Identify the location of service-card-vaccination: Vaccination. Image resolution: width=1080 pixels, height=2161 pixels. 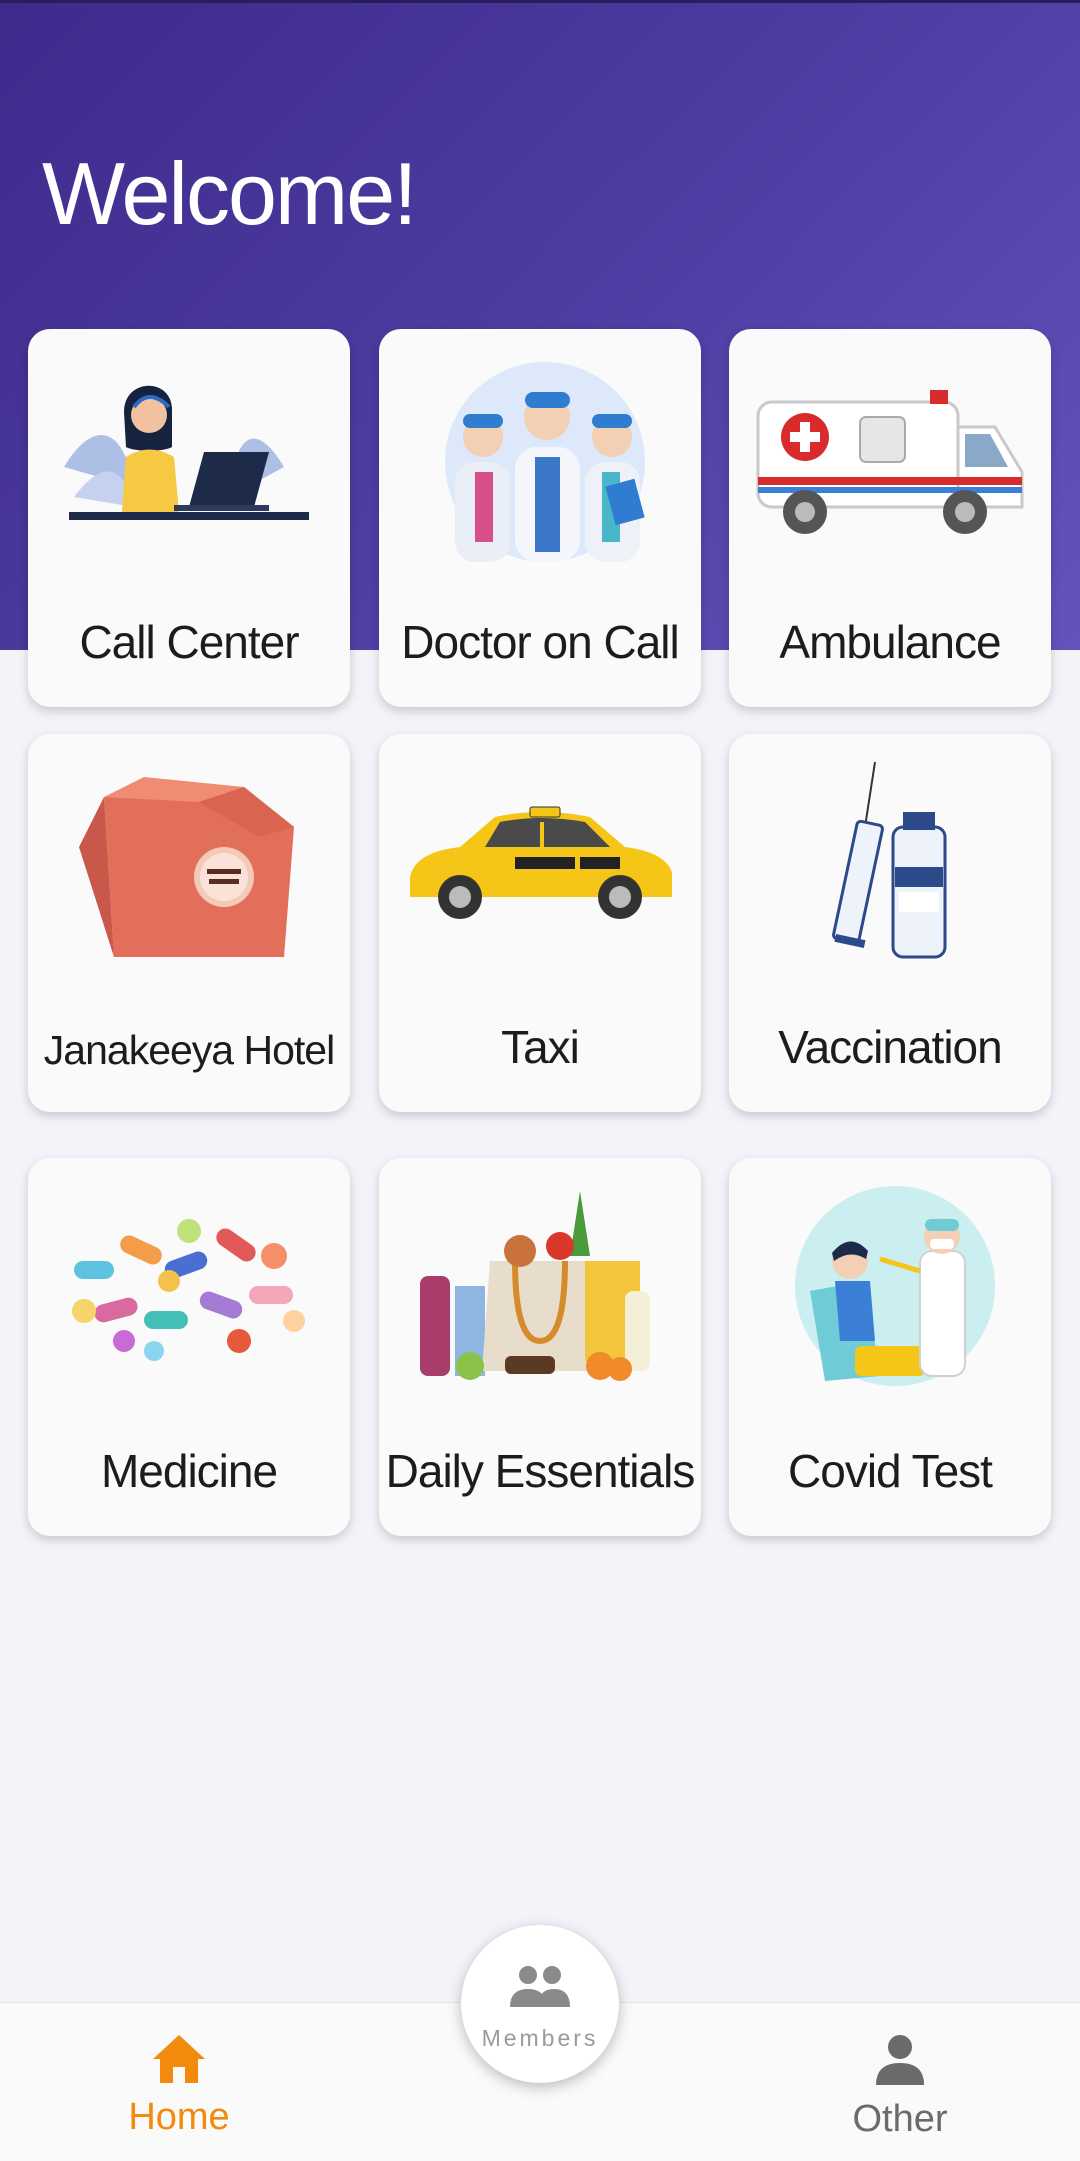
(890, 923).